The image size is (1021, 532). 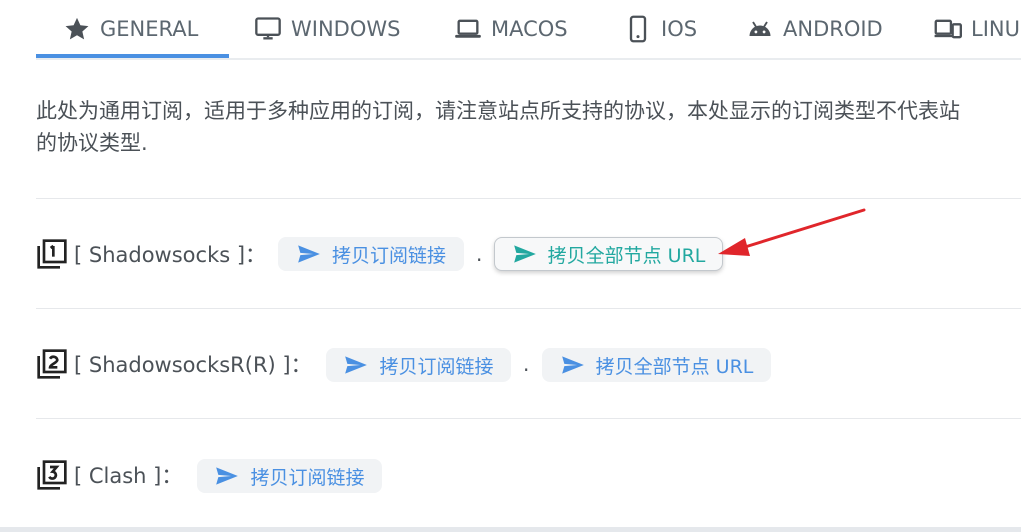 What do you see at coordinates (510, 529) in the screenshot?
I see `page-bottom-edge` at bounding box center [510, 529].